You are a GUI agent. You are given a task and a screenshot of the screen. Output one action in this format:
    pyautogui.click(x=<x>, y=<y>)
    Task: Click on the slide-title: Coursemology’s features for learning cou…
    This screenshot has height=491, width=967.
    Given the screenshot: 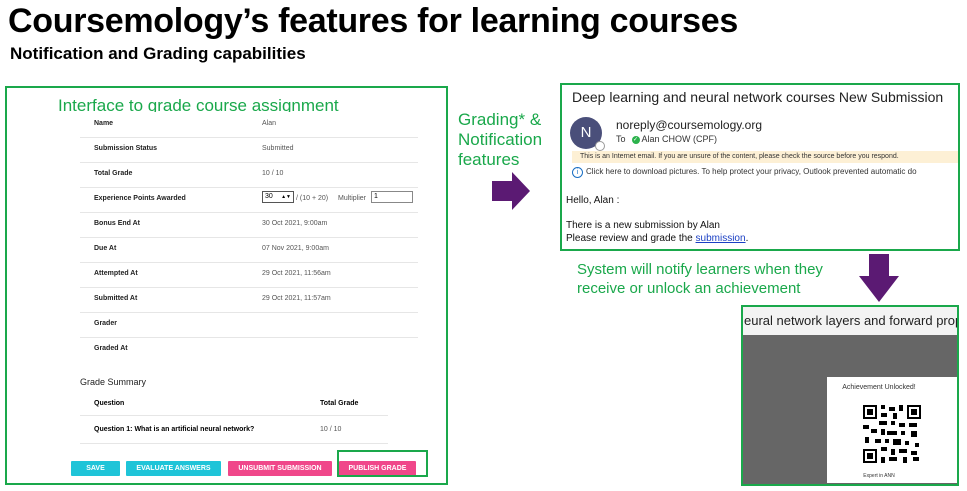 What is the action you would take?
    pyautogui.click(x=373, y=21)
    